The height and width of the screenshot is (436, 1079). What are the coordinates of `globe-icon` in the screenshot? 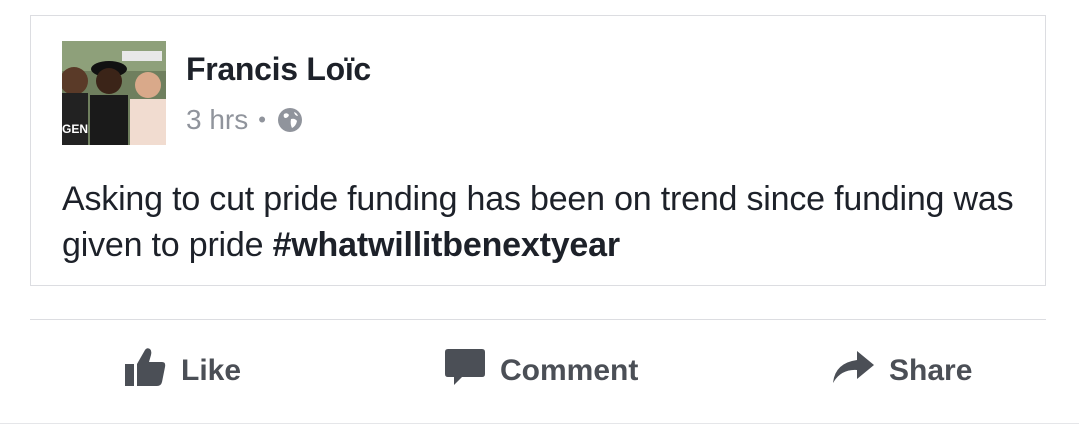 It's located at (290, 120).